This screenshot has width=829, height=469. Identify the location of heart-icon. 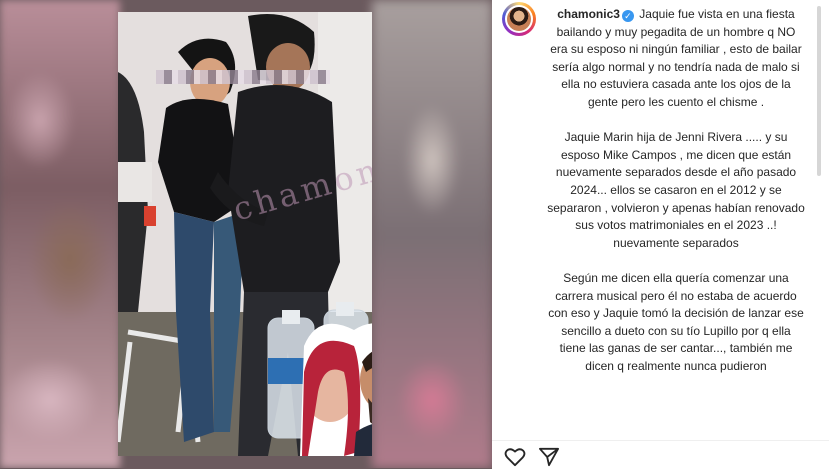
(515, 457).